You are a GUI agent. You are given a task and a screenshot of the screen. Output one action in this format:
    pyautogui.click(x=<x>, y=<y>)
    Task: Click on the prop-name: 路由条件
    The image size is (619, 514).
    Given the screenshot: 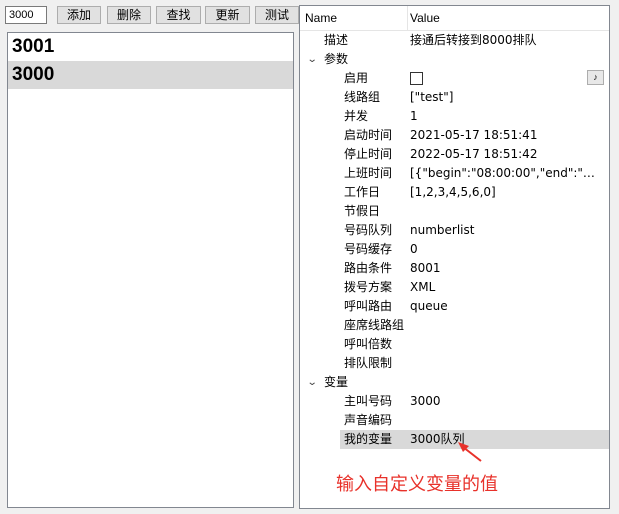 What is the action you would take?
    pyautogui.click(x=368, y=268)
    